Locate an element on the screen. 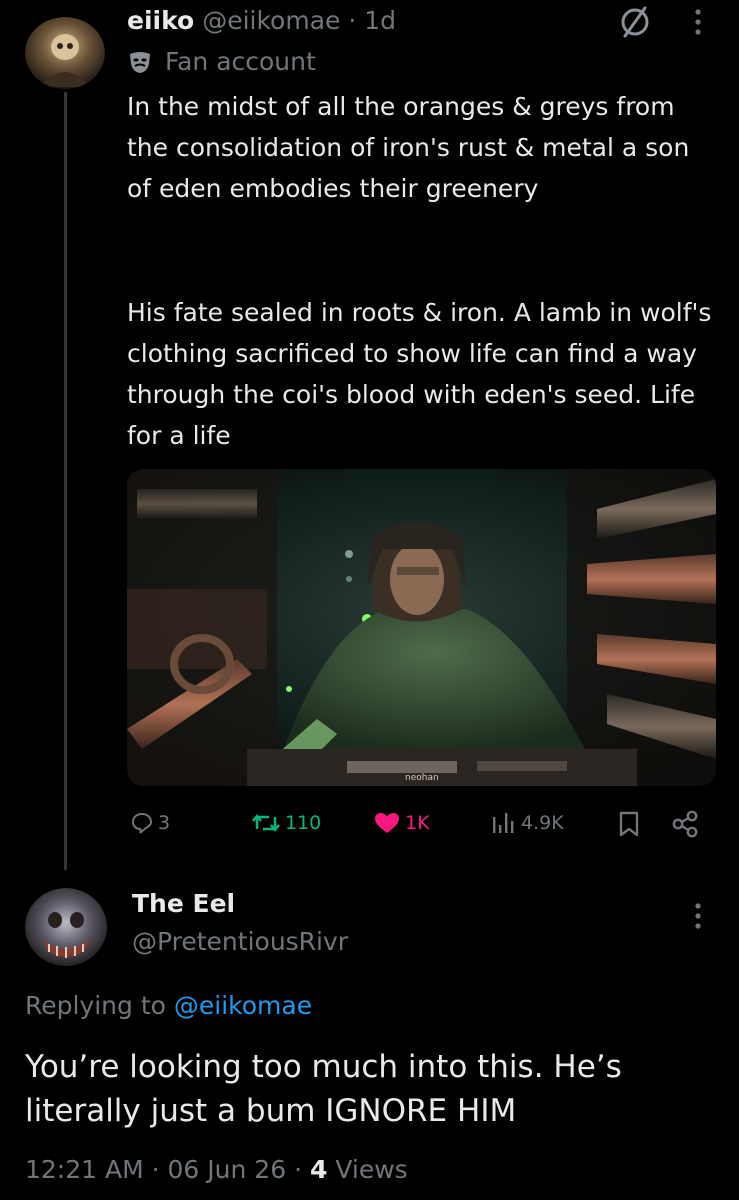  fan-account-label: Fan account is located at coordinates (240, 61).